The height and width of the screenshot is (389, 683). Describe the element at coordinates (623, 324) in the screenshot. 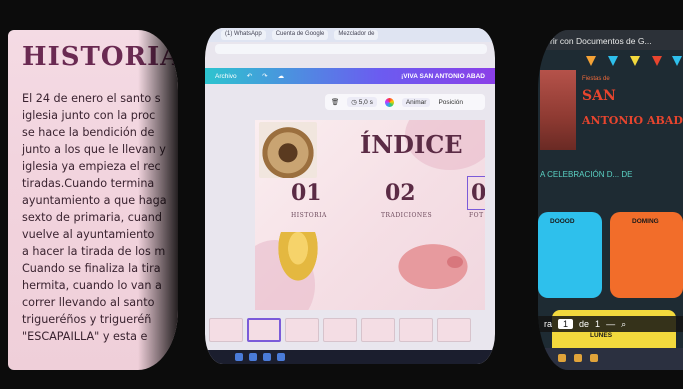

I see `zoom-icon: ⌕` at that location.